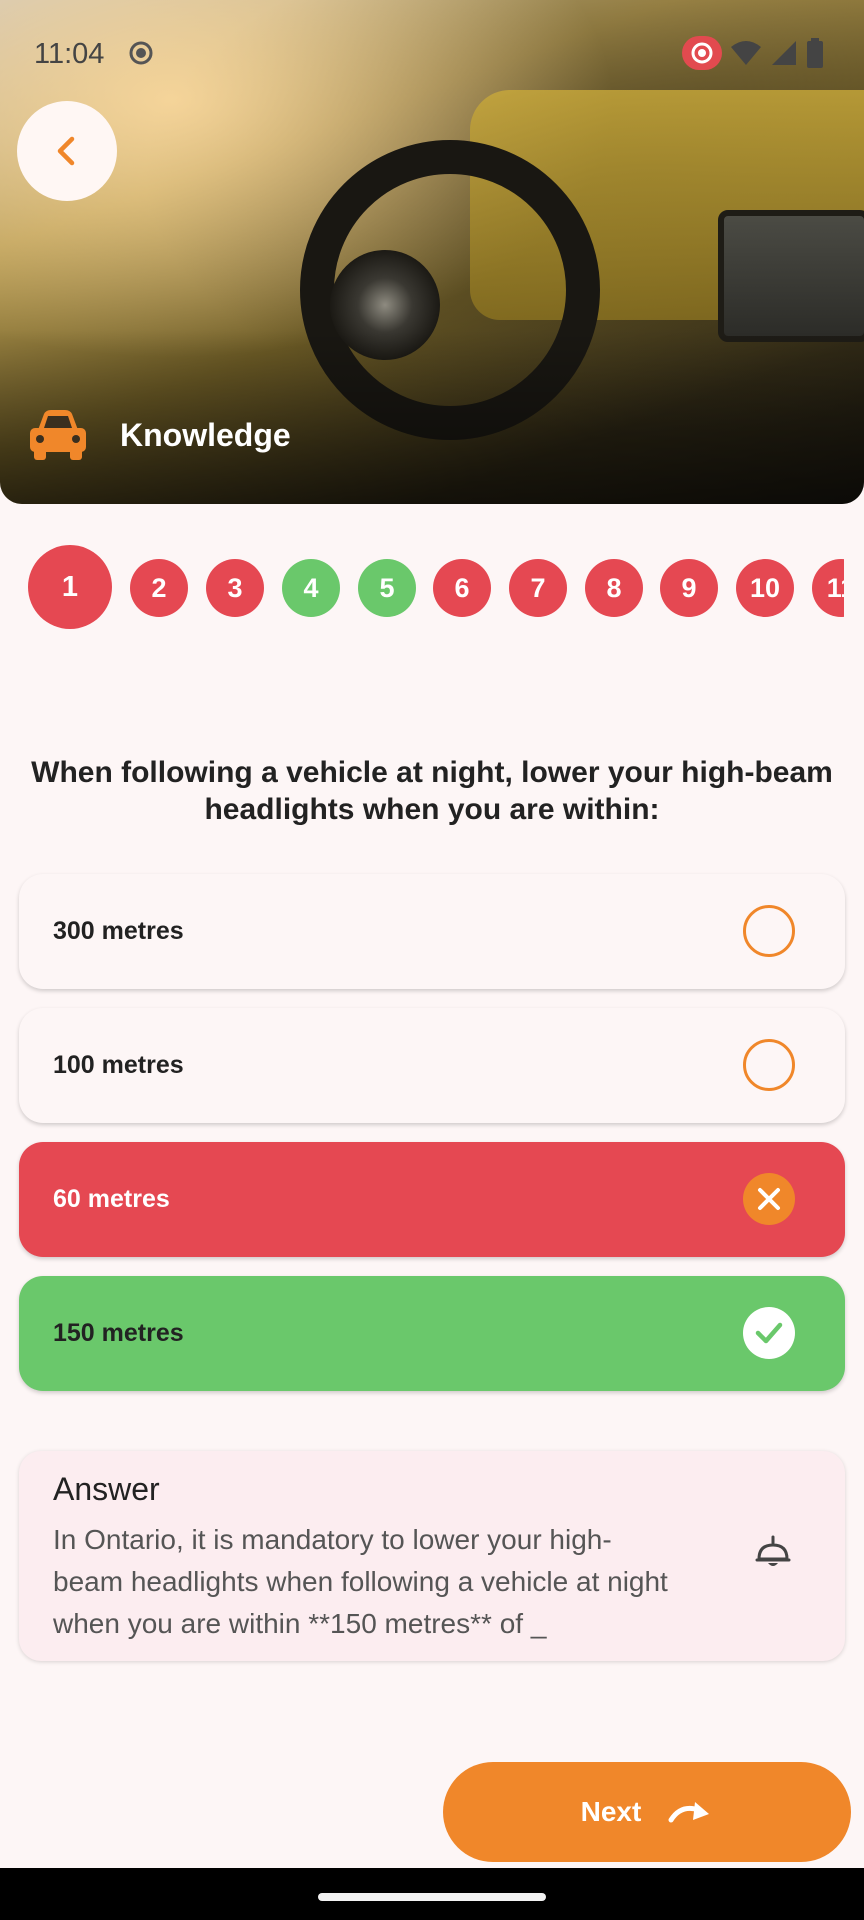  I want to click on next-button-label: Next, so click(611, 1811).